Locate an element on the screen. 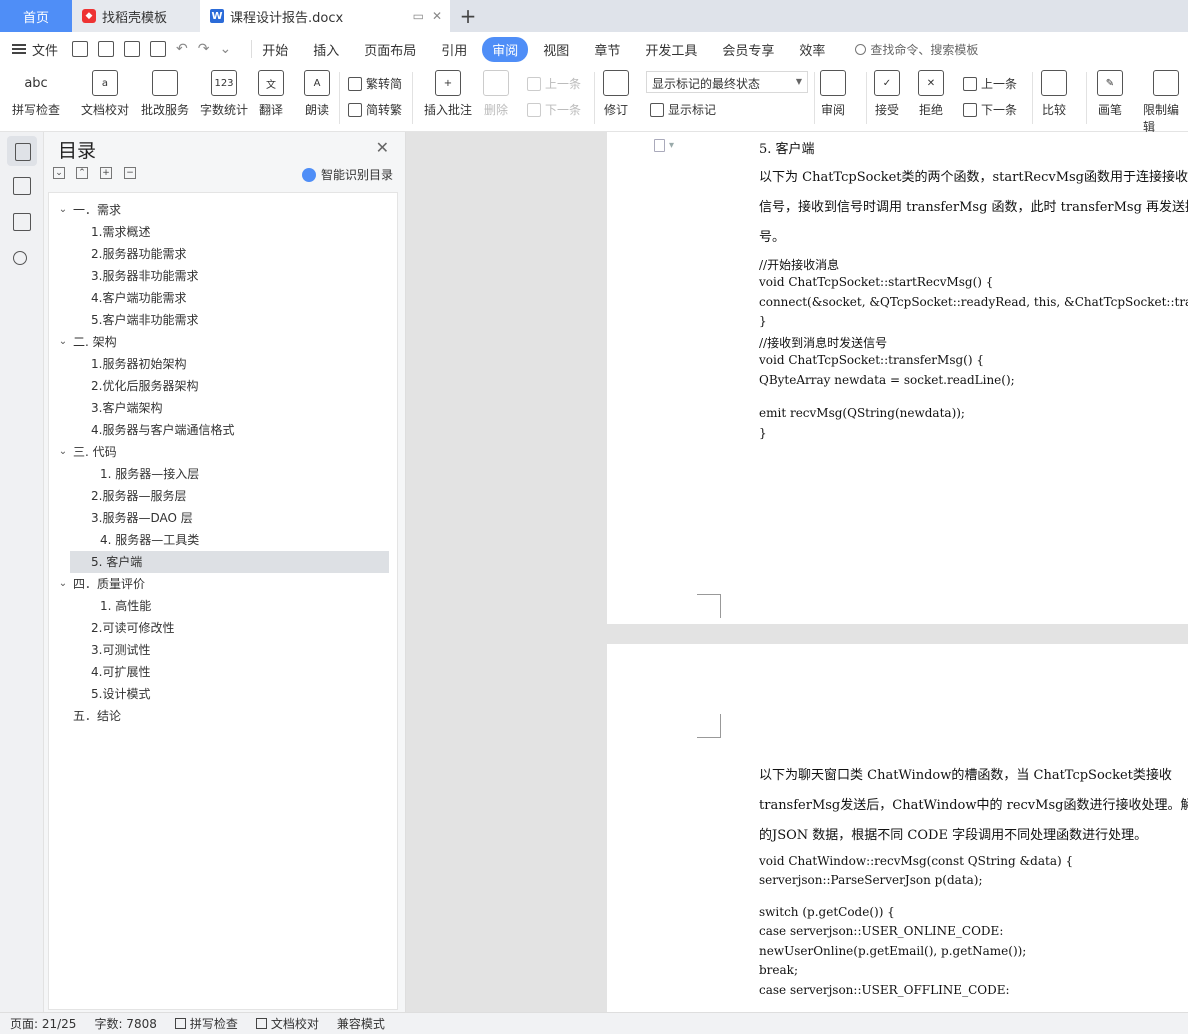 The width and height of the screenshot is (1188, 1034). toc-item: 2.可读可修改性 is located at coordinates (223, 628).